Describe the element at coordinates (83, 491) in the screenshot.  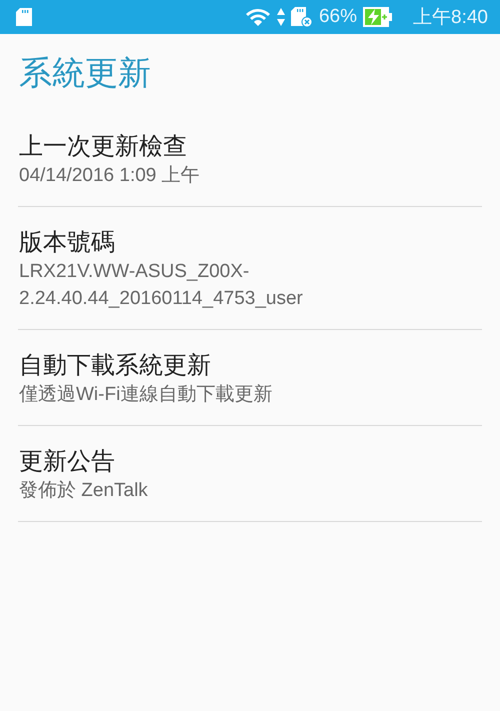
I see `setting-summary: 發佈於 ZenTalk` at that location.